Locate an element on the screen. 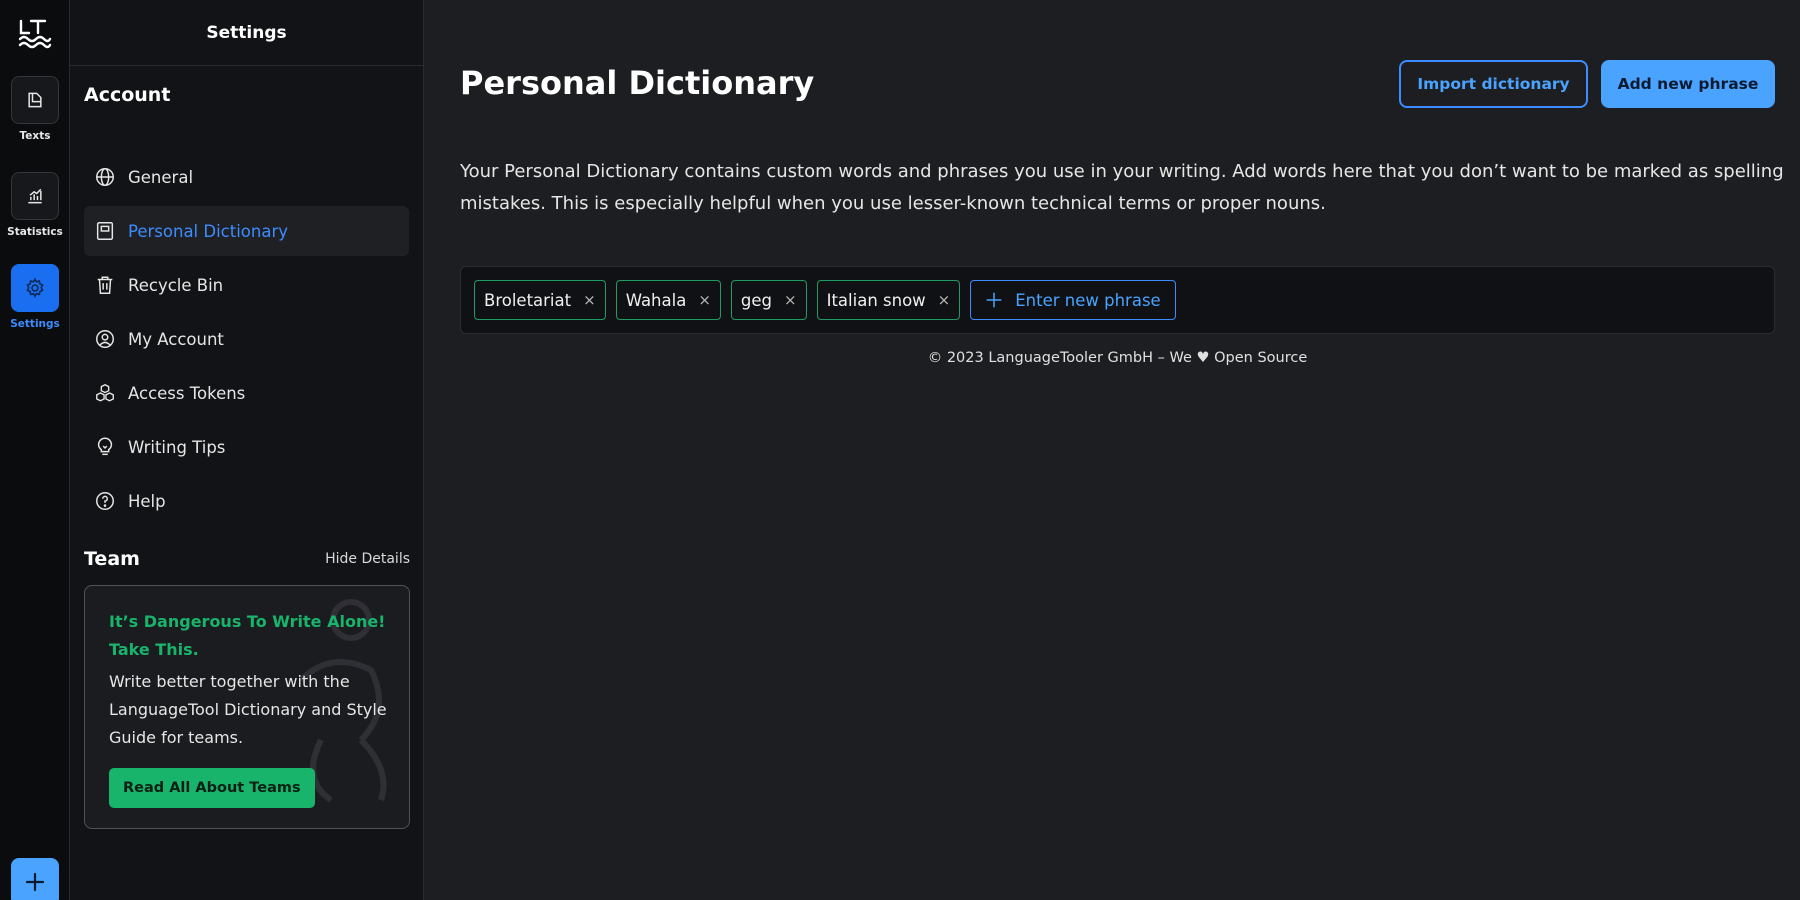 The image size is (1800, 900). sidebar-item-label: General is located at coordinates (161, 177).